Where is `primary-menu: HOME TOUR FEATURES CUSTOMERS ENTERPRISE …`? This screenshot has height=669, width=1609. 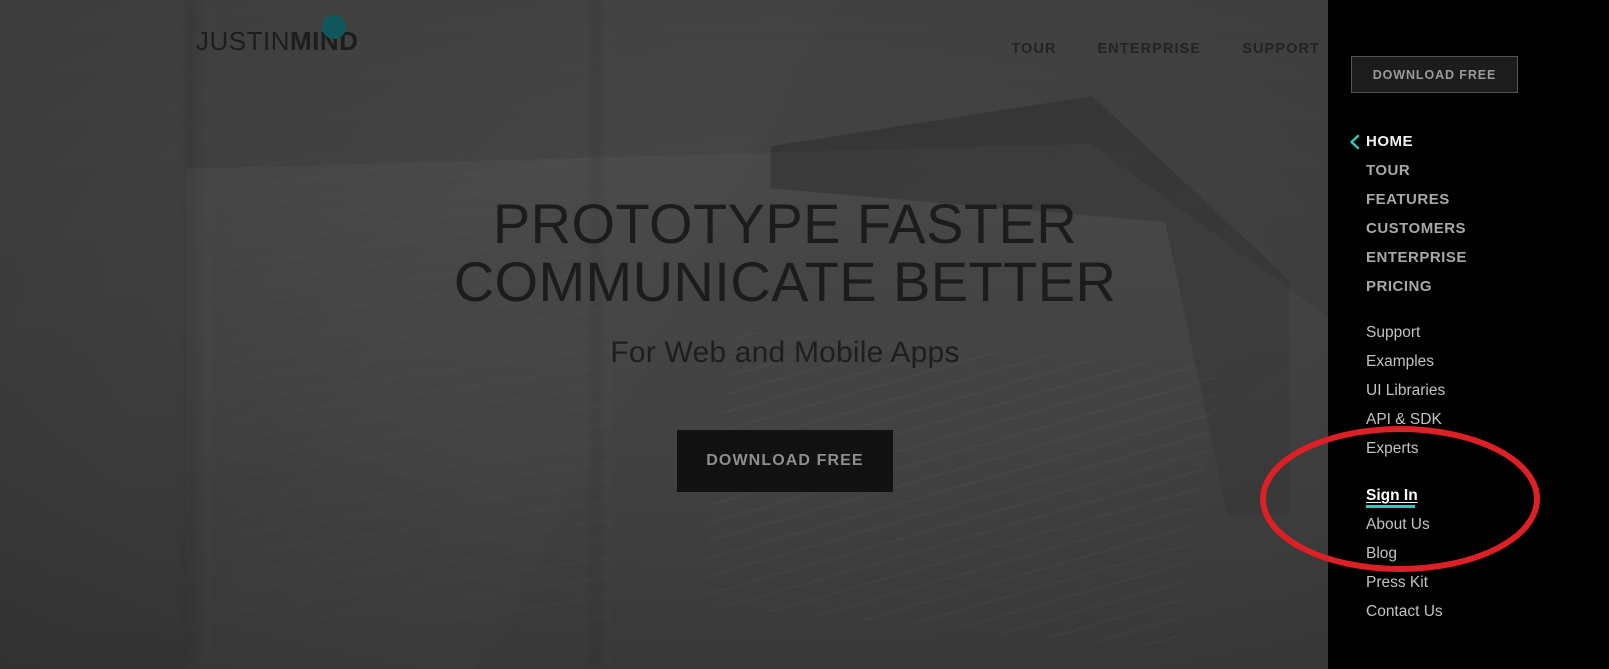 primary-menu: HOME TOUR FEATURES CUSTOMERS ENTERPRISE … is located at coordinates (1468, 214).